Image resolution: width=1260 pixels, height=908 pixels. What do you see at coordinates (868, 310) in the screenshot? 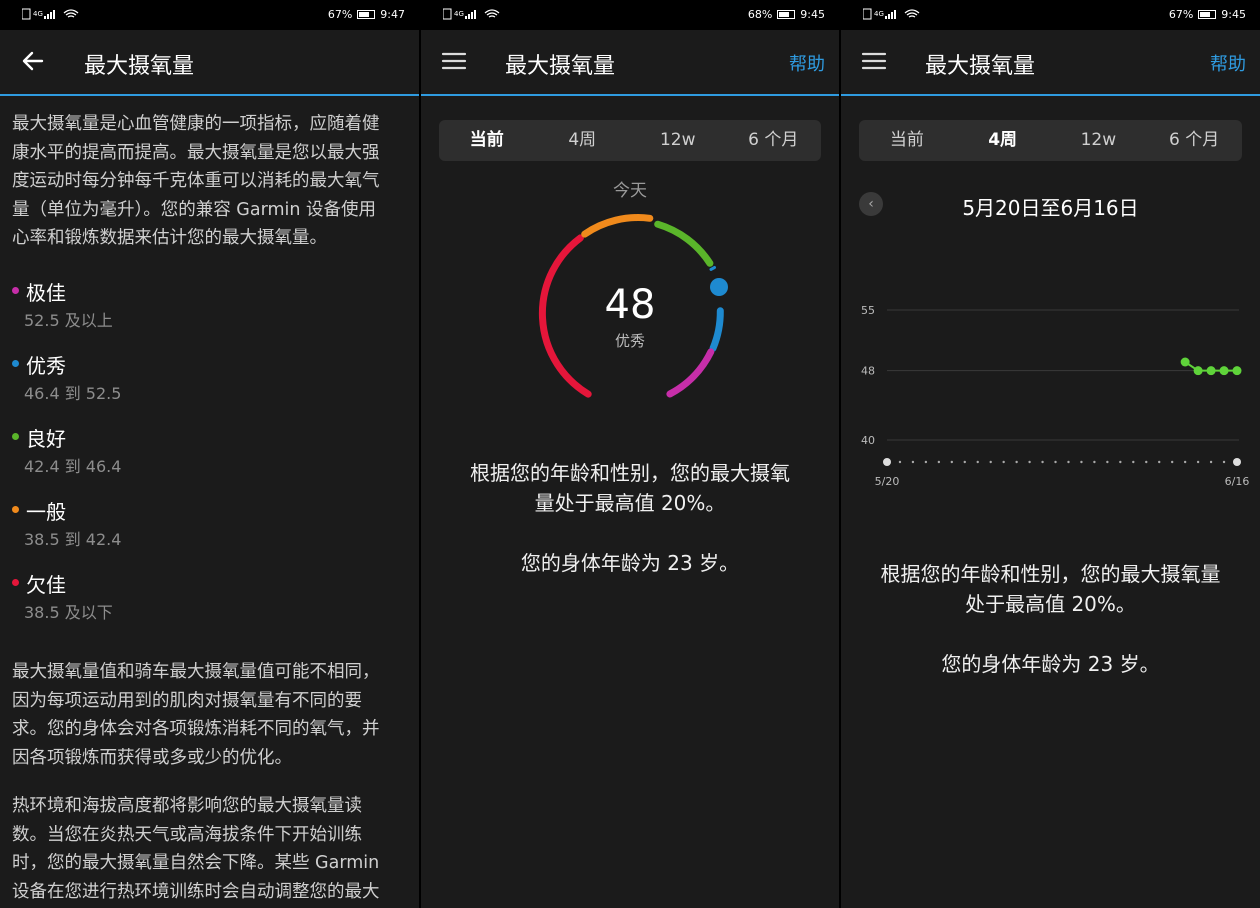
I see `y-tick-label: 55` at bounding box center [868, 310].